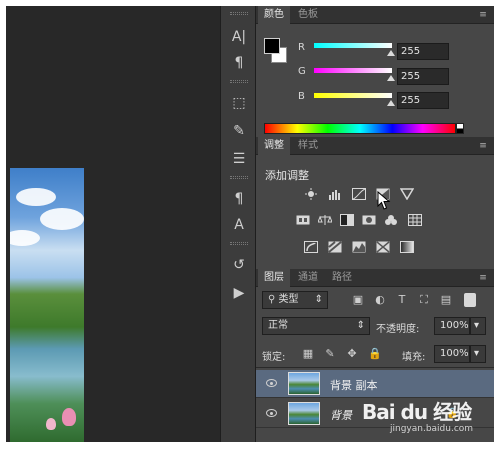 Image resolution: width=500 pixels, height=450 pixels. What do you see at coordinates (287, 175) in the screenshot?
I see `add-adjustment-title: 添加调整` at bounding box center [287, 175].